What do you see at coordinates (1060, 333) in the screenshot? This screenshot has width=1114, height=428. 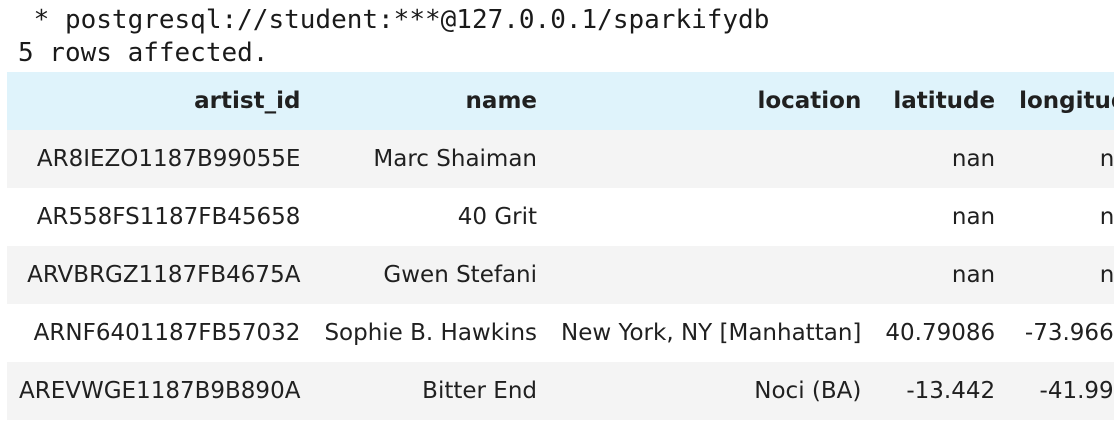 I see `cell-longitude: -73.96644` at bounding box center [1060, 333].